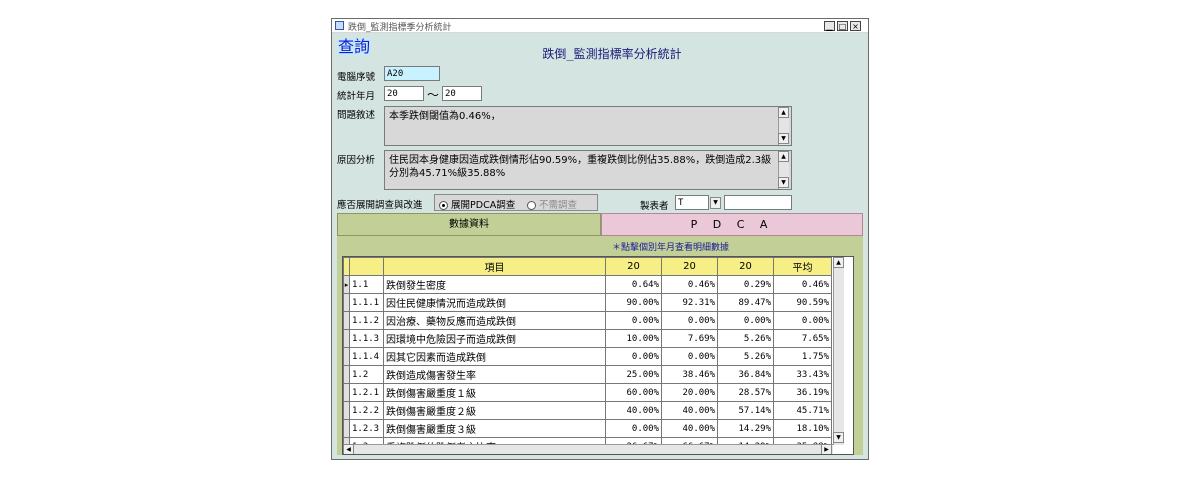  I want to click on row-value-3: 89.47%, so click(745, 302).